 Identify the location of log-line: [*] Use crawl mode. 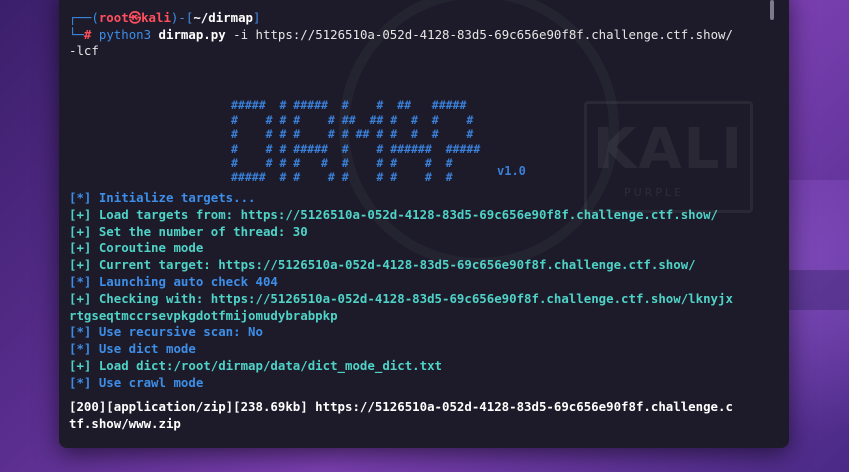
(136, 383).